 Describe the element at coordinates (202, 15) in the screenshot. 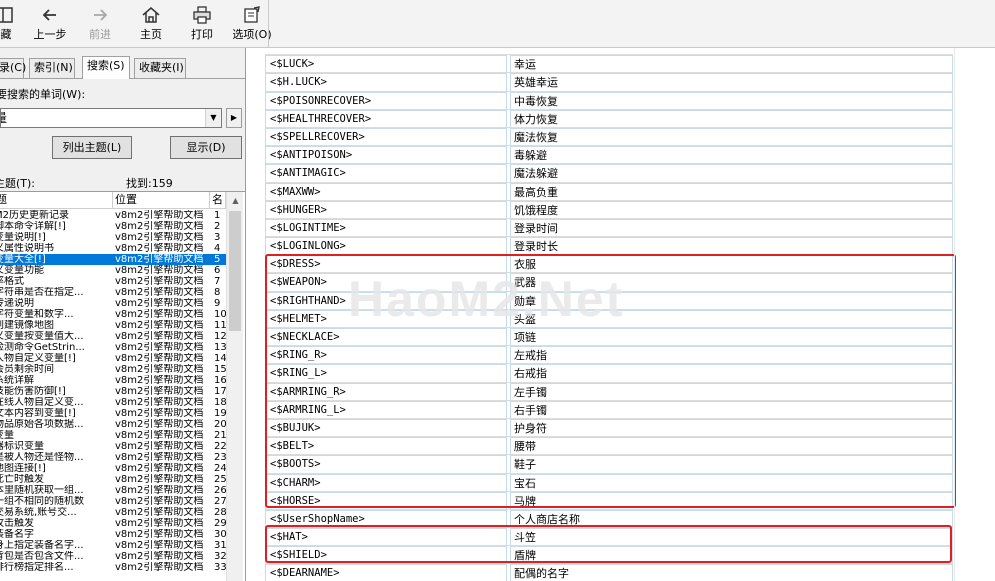

I see `print-icon` at that location.